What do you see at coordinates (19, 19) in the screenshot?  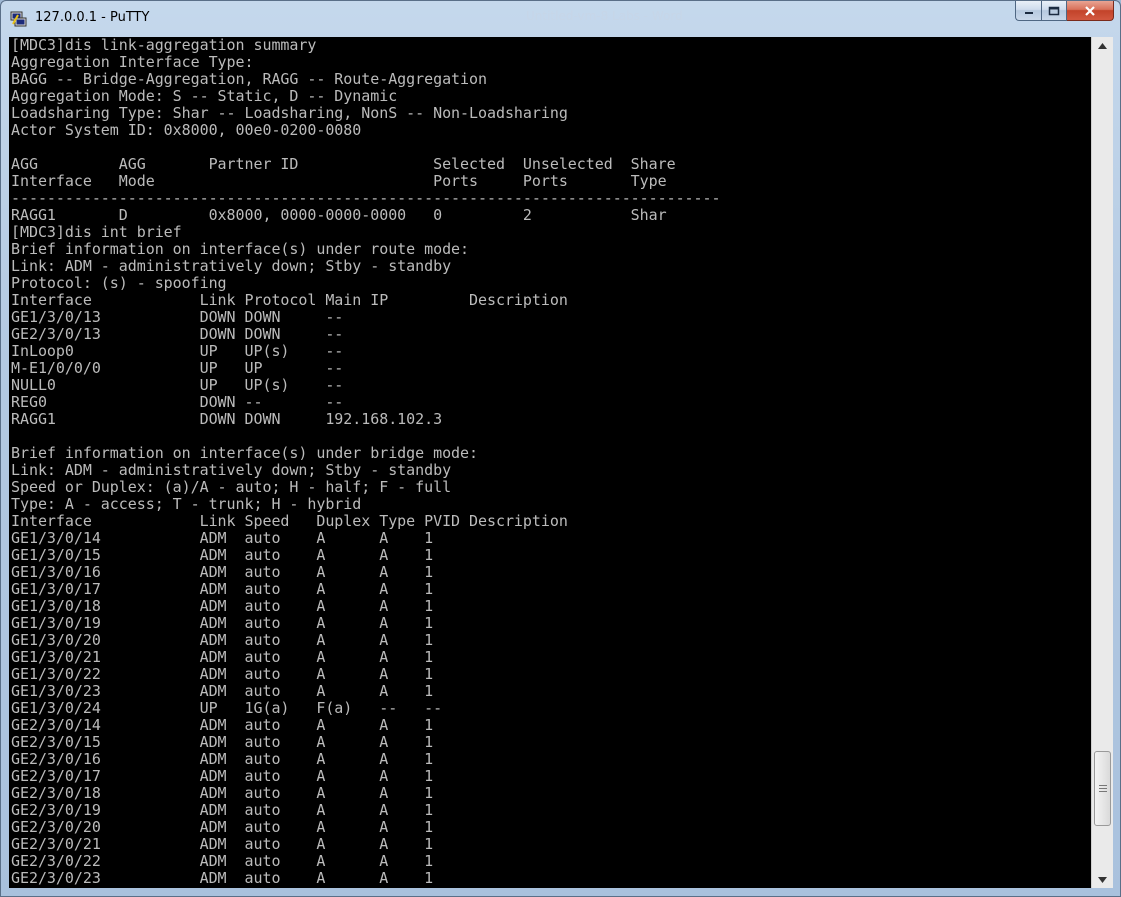 I see `putty-icon` at bounding box center [19, 19].